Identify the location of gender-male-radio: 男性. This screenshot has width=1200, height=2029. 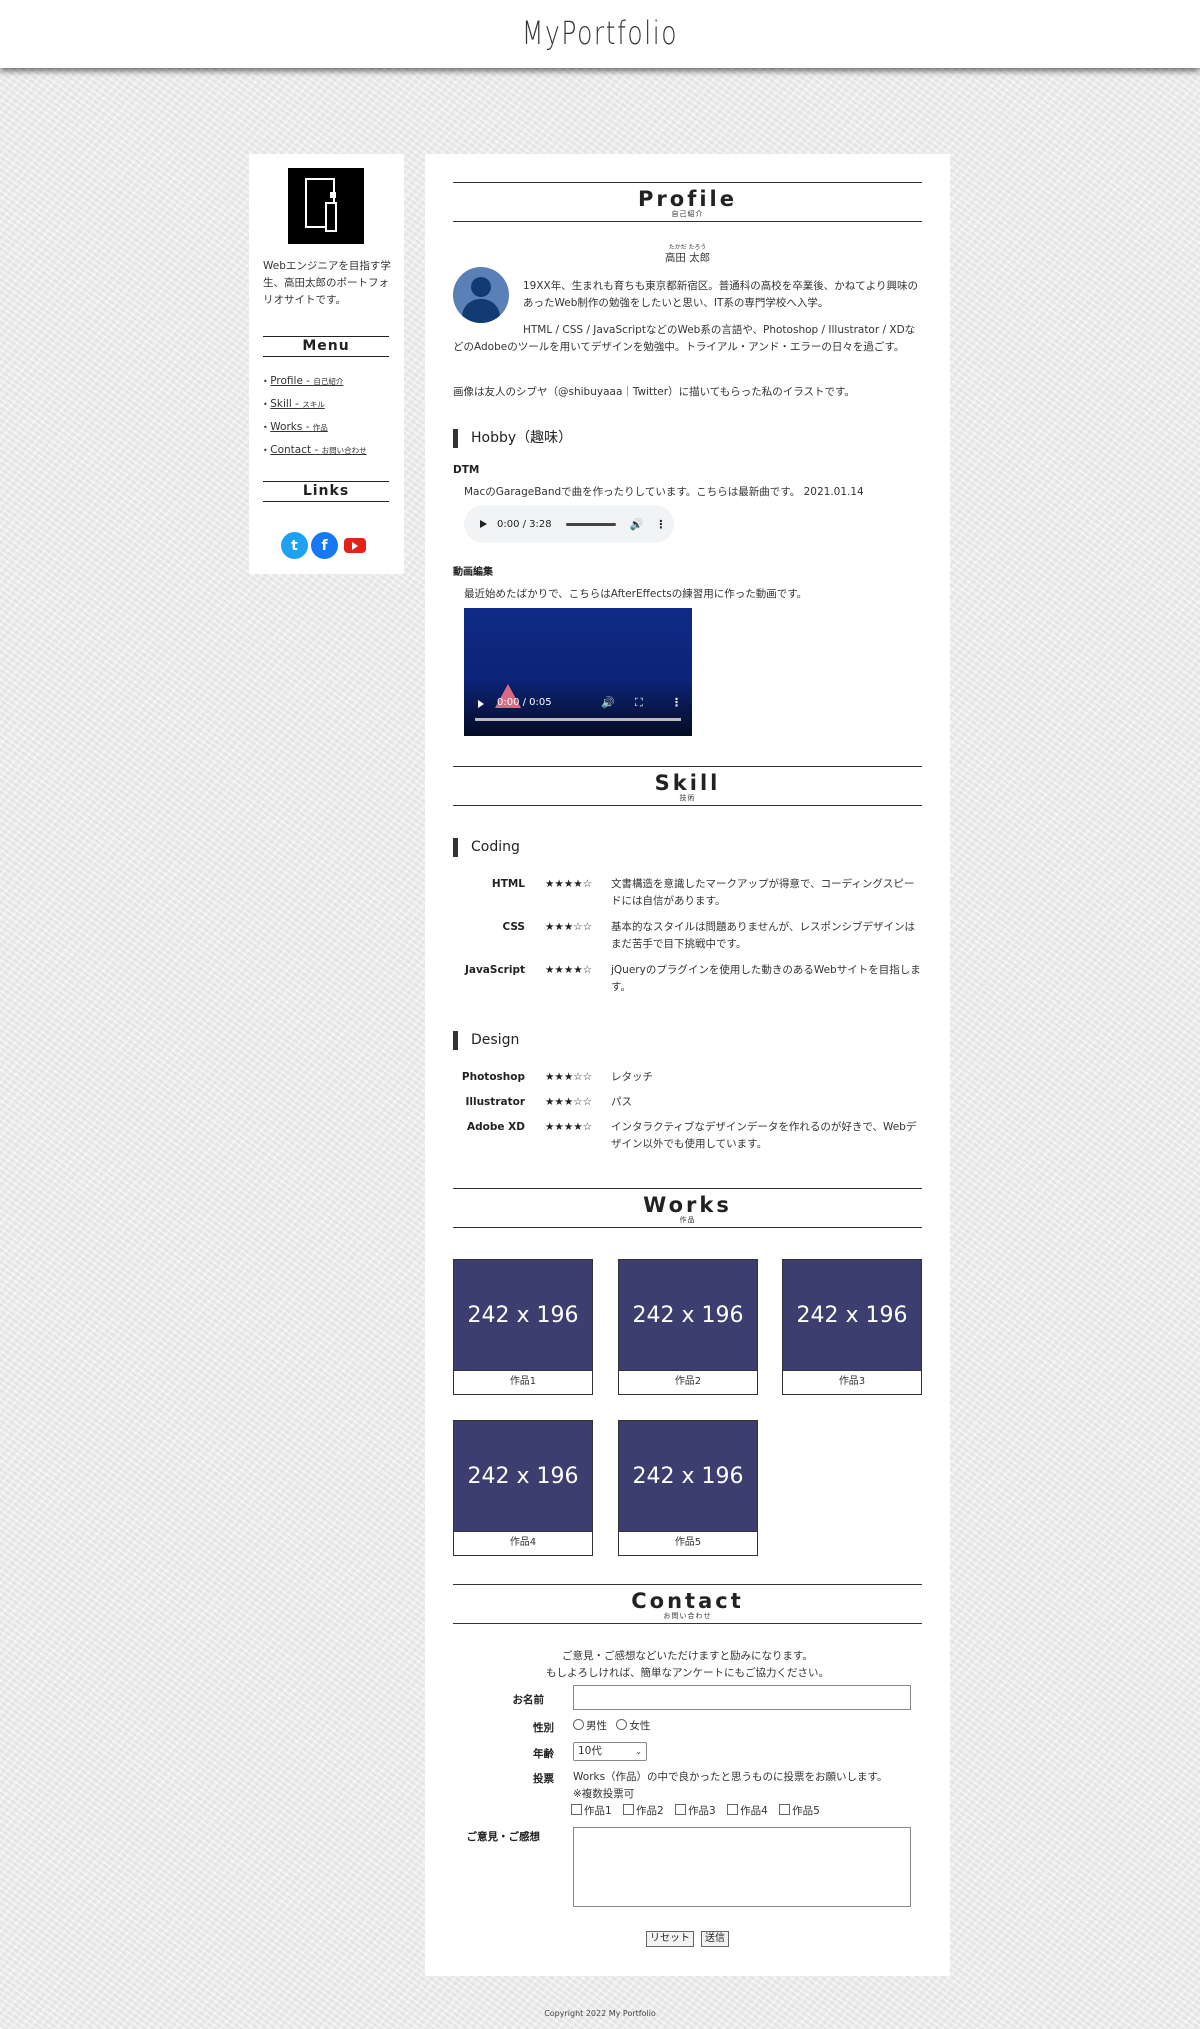
(590, 1725).